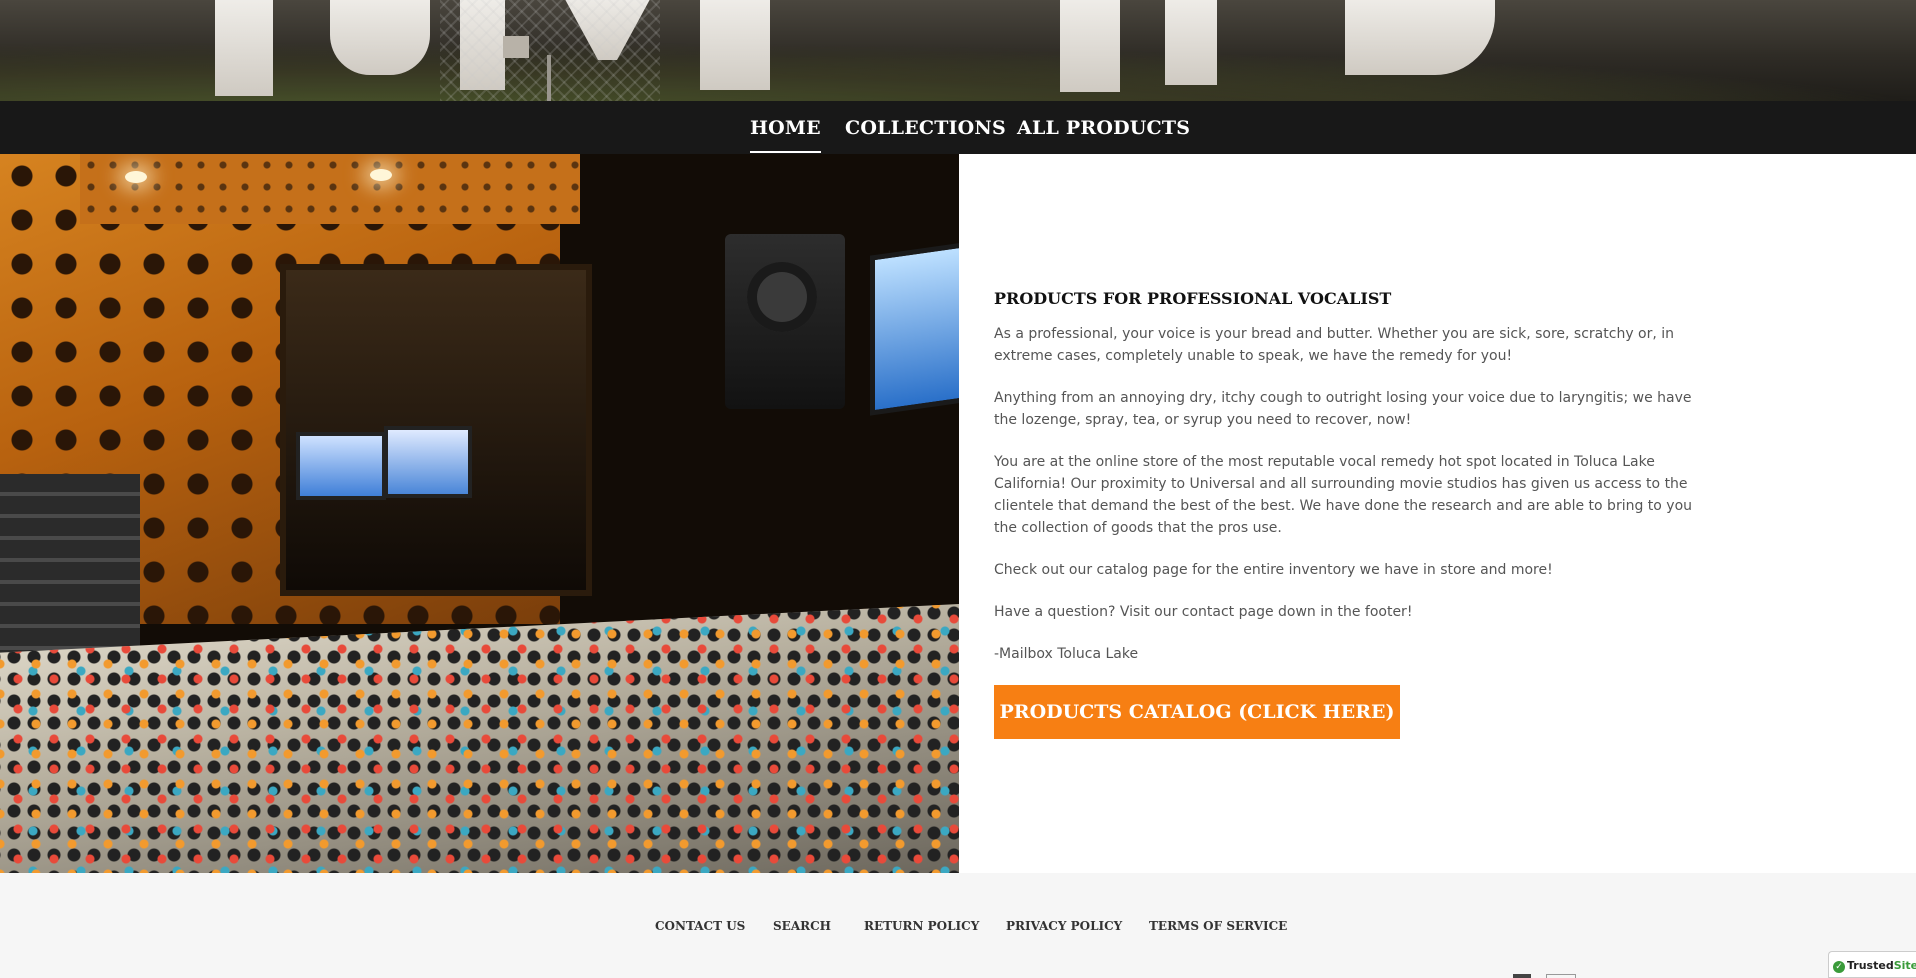  Describe the element at coordinates (1064, 926) in the screenshot. I see `footer-link-privacy-policy: PRIVACY POLICY` at that location.